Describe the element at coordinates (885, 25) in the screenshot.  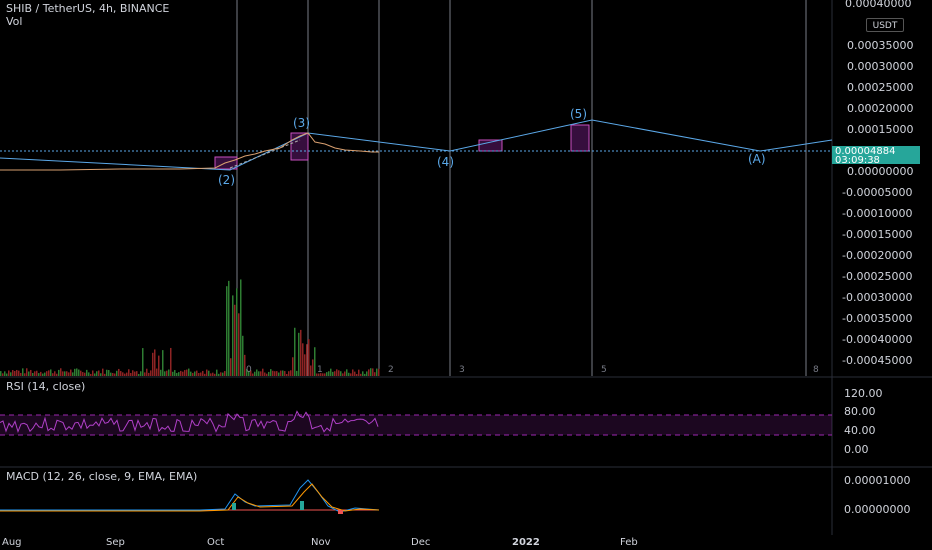
I see `currency-button: USDT` at that location.